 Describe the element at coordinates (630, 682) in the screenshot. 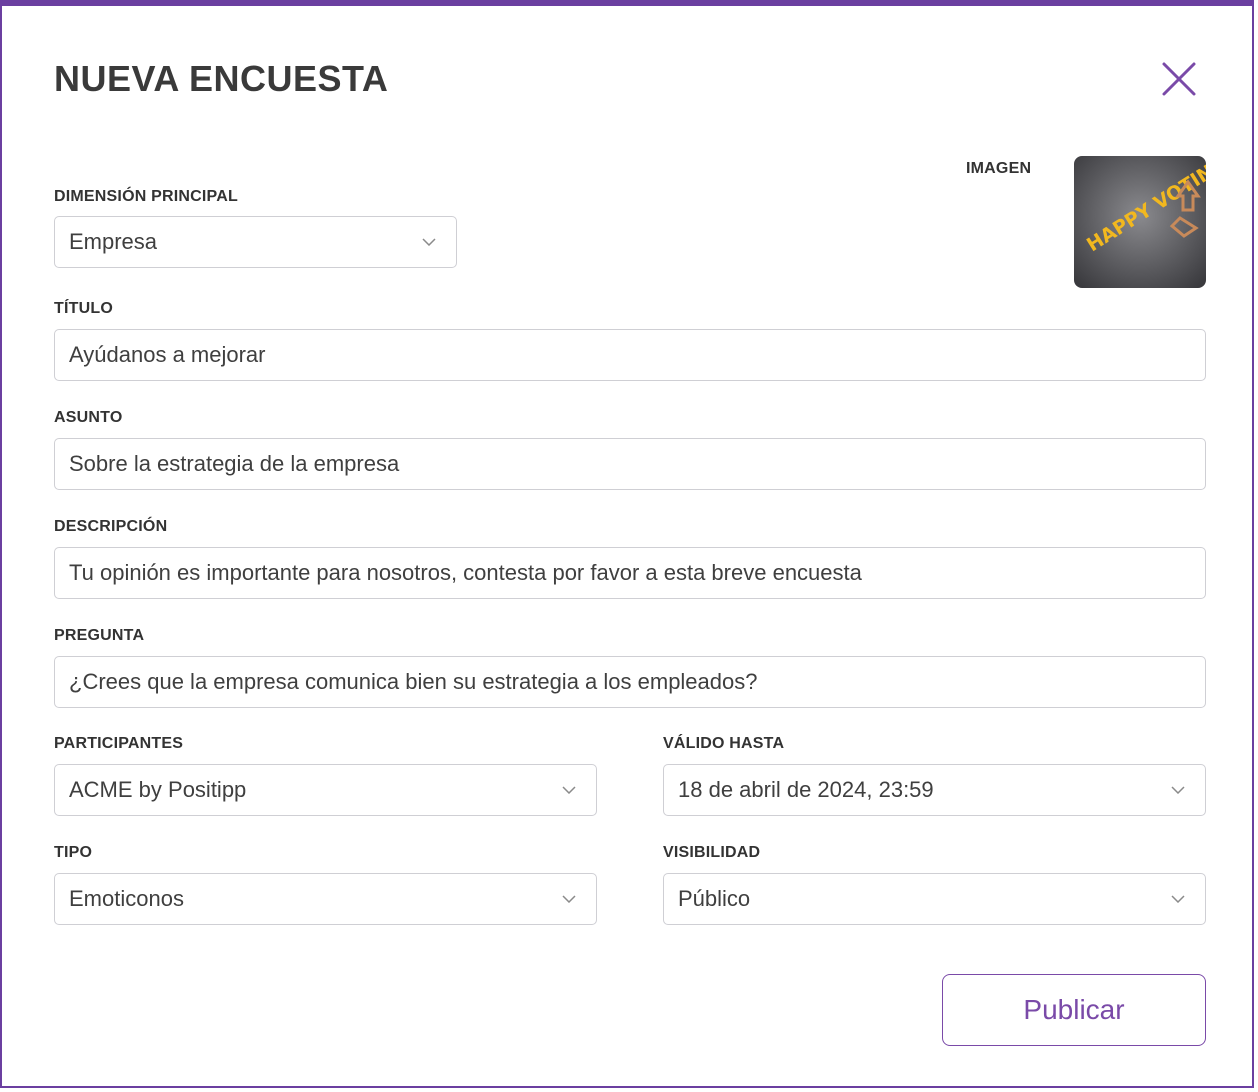

I see `question-input` at that location.